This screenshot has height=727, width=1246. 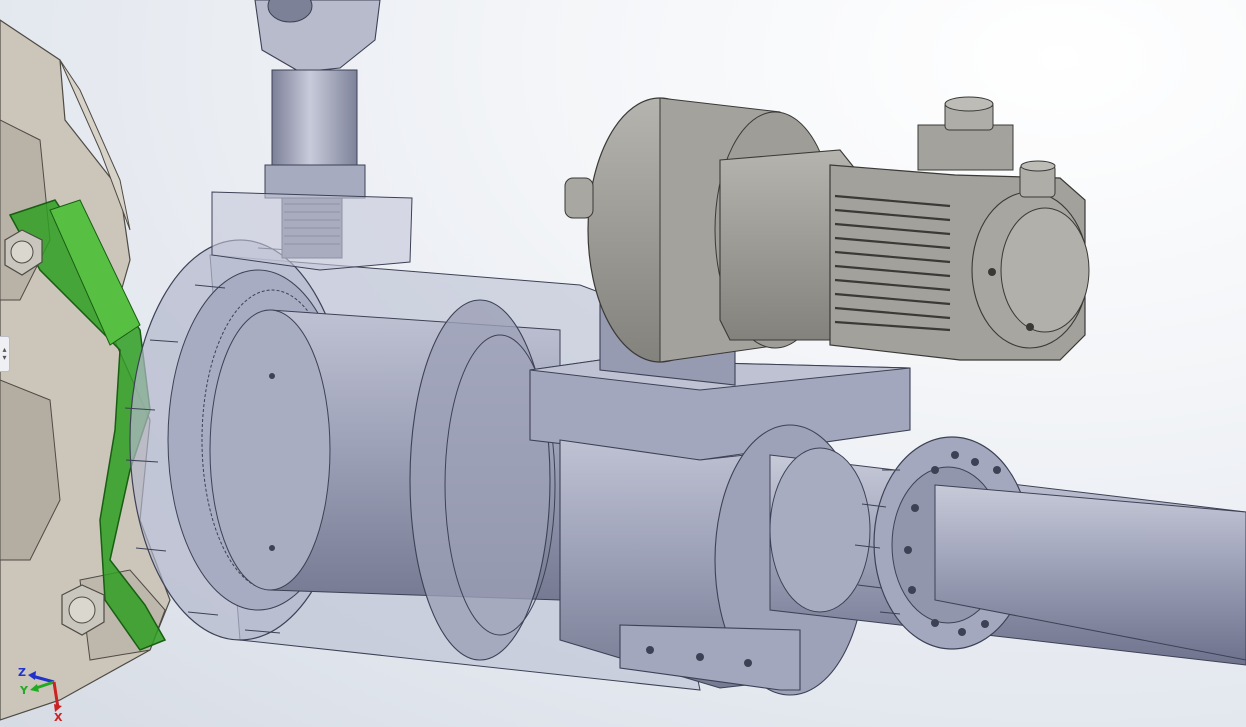 I want to click on triad-y-label: Y, so click(x=24, y=690).